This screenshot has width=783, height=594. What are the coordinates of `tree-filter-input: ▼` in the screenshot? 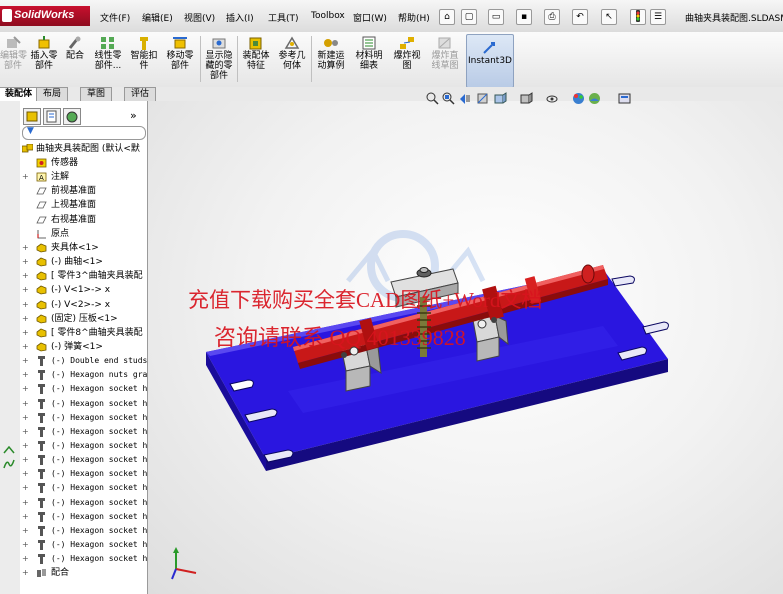 It's located at (84, 133).